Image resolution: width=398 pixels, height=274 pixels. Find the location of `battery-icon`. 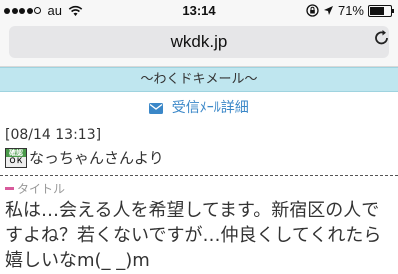

battery-icon is located at coordinates (381, 10).